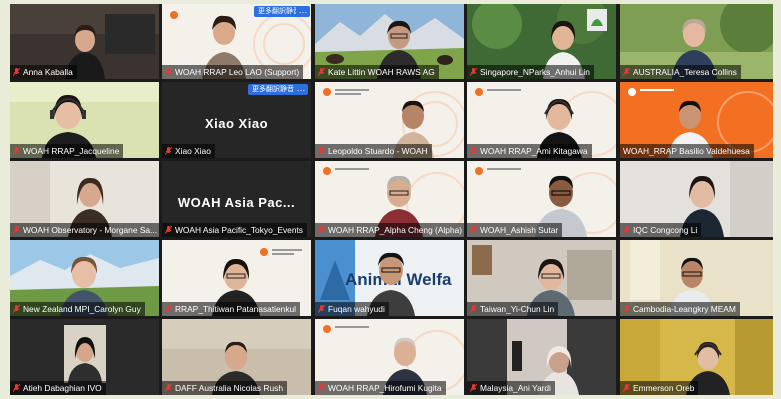 The image size is (781, 399). Describe the element at coordinates (696, 357) in the screenshot. I see `participant-tile: Emmerson Oreb` at that location.